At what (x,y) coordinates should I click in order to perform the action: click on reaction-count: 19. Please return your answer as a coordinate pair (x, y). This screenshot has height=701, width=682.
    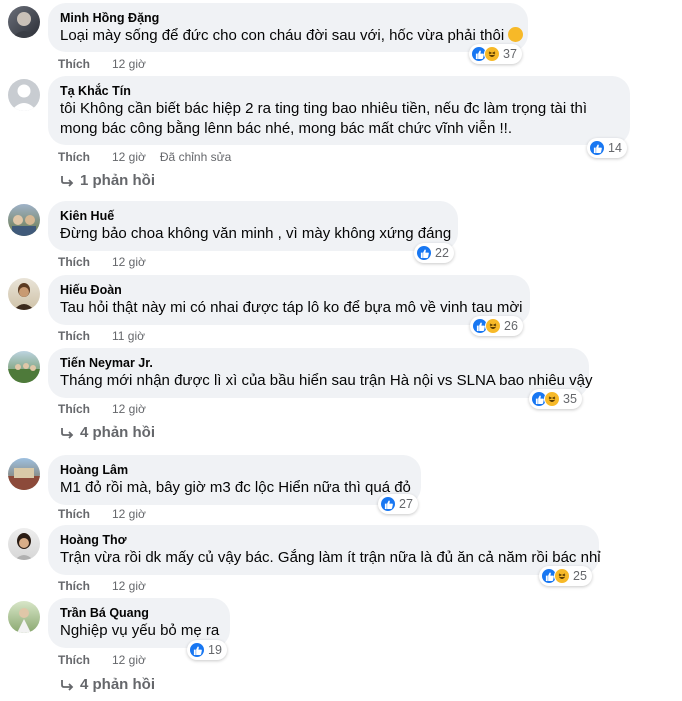
    Looking at the image, I should click on (215, 650).